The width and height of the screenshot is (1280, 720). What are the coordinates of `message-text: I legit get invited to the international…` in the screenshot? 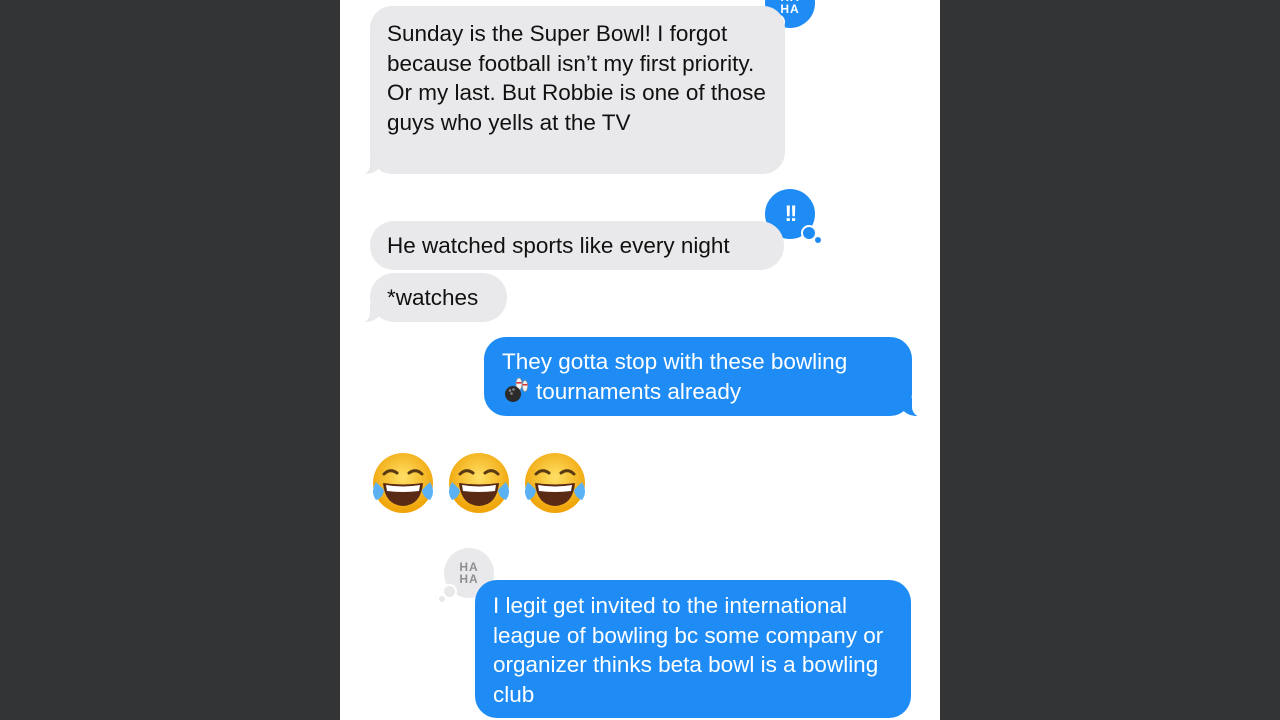 It's located at (688, 650).